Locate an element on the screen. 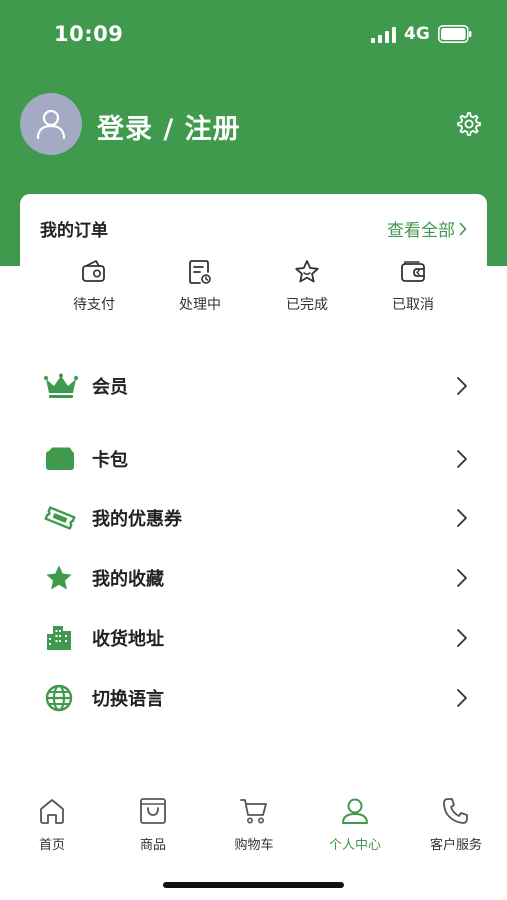  order-status-cancelled: 已取消 is located at coordinates (413, 286).